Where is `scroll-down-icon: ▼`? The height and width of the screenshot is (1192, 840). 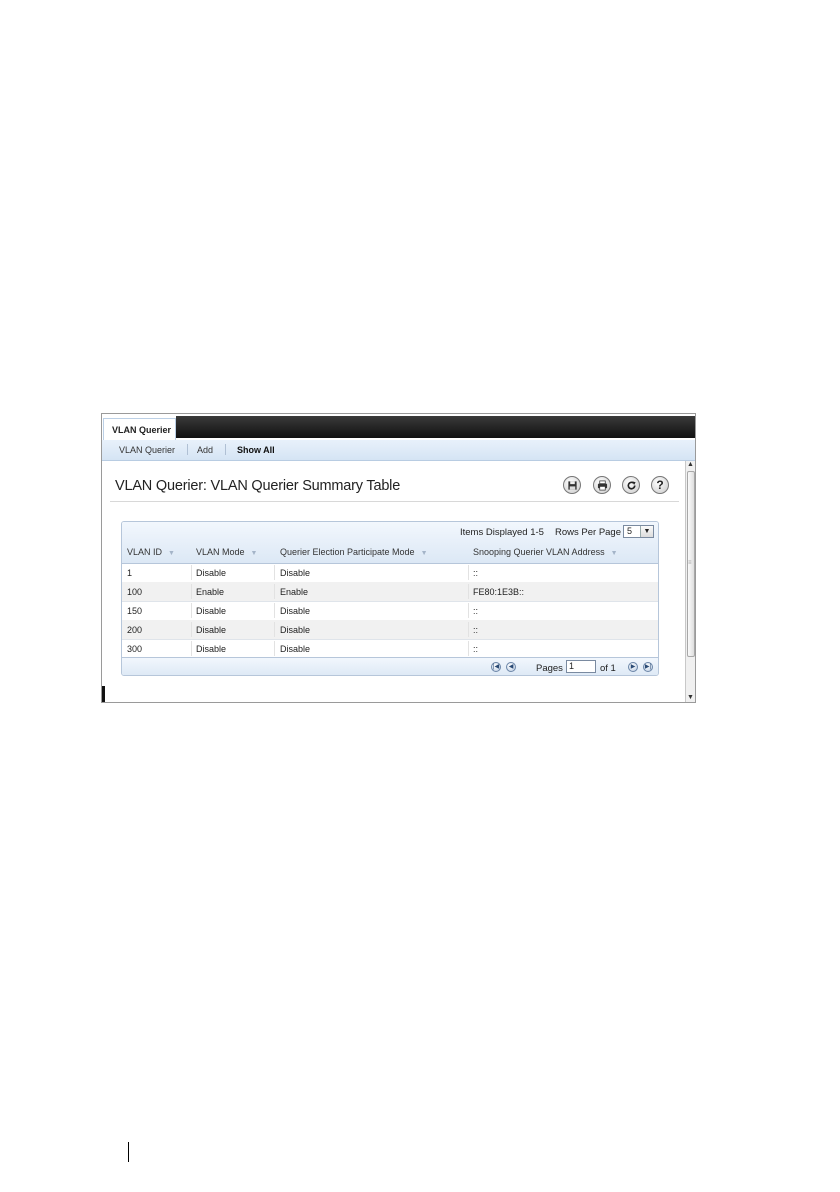
scroll-down-icon: ▼ is located at coordinates (690, 697).